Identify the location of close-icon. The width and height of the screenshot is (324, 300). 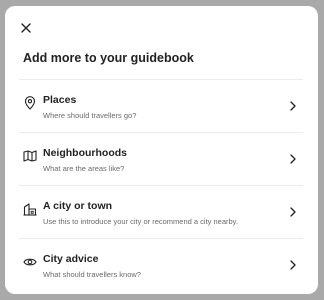
(26, 28).